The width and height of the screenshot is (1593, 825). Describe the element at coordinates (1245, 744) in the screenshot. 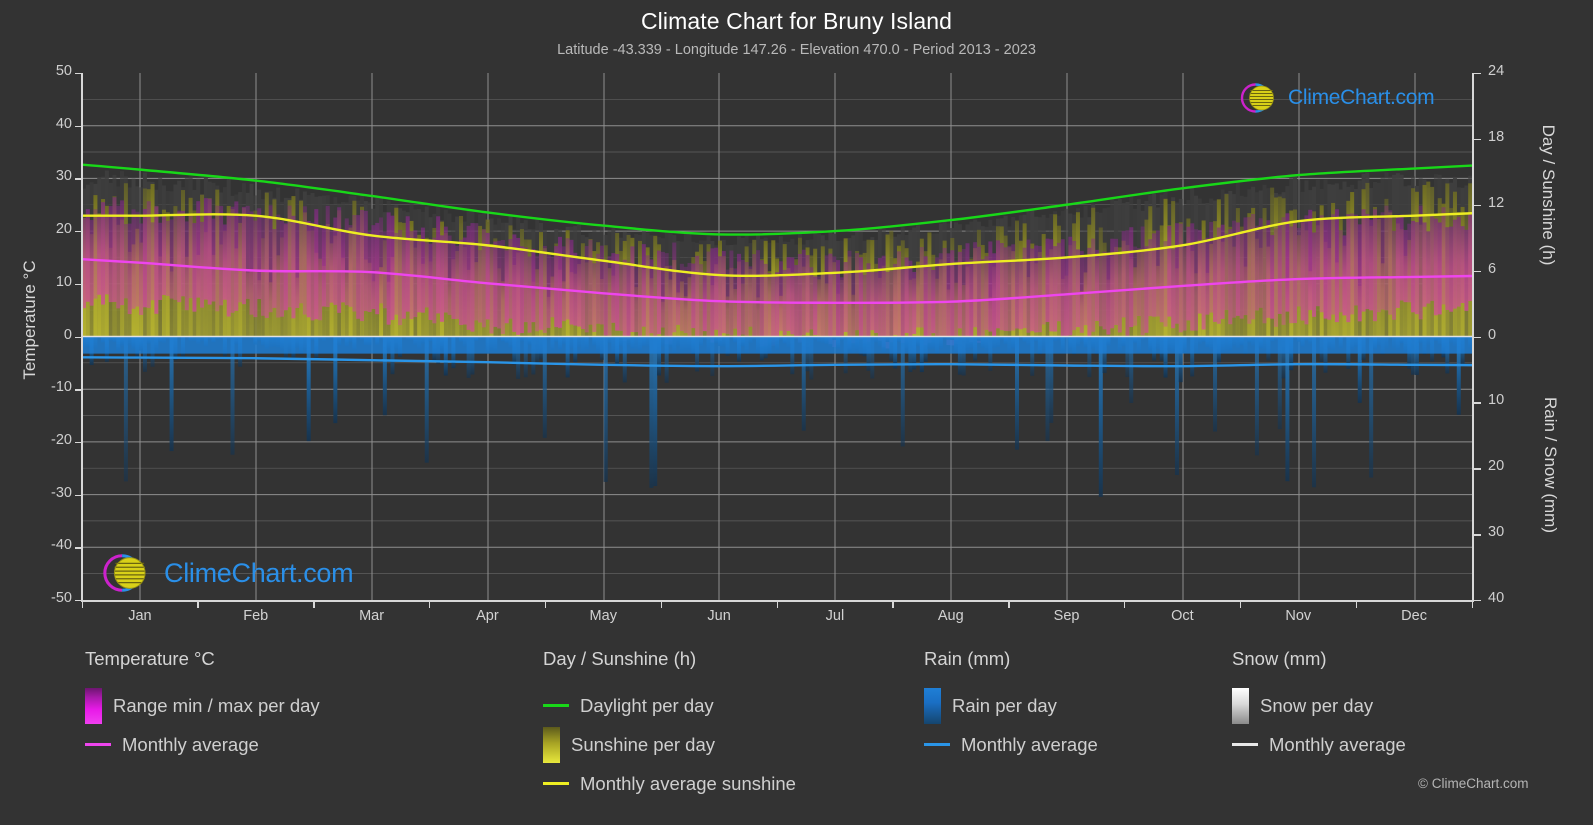

I see `snow-average-line-icon` at that location.